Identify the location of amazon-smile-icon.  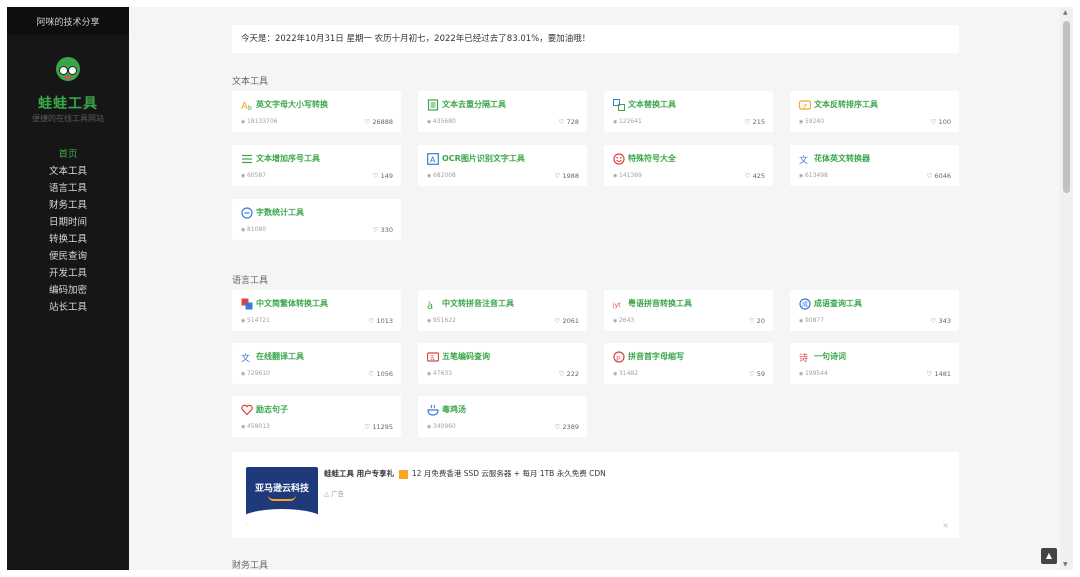
(282, 498).